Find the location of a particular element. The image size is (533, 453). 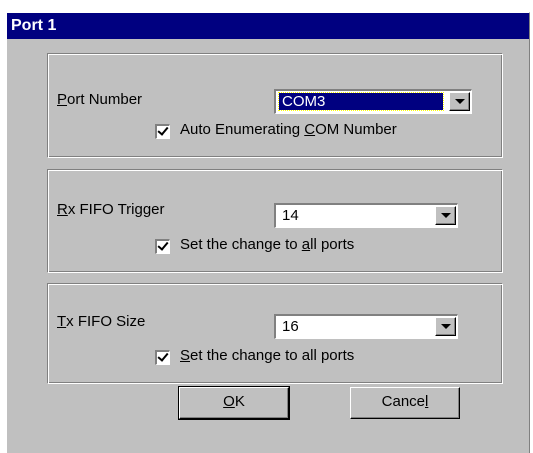

rx-set-all-ports-checkbox is located at coordinates (162, 246).